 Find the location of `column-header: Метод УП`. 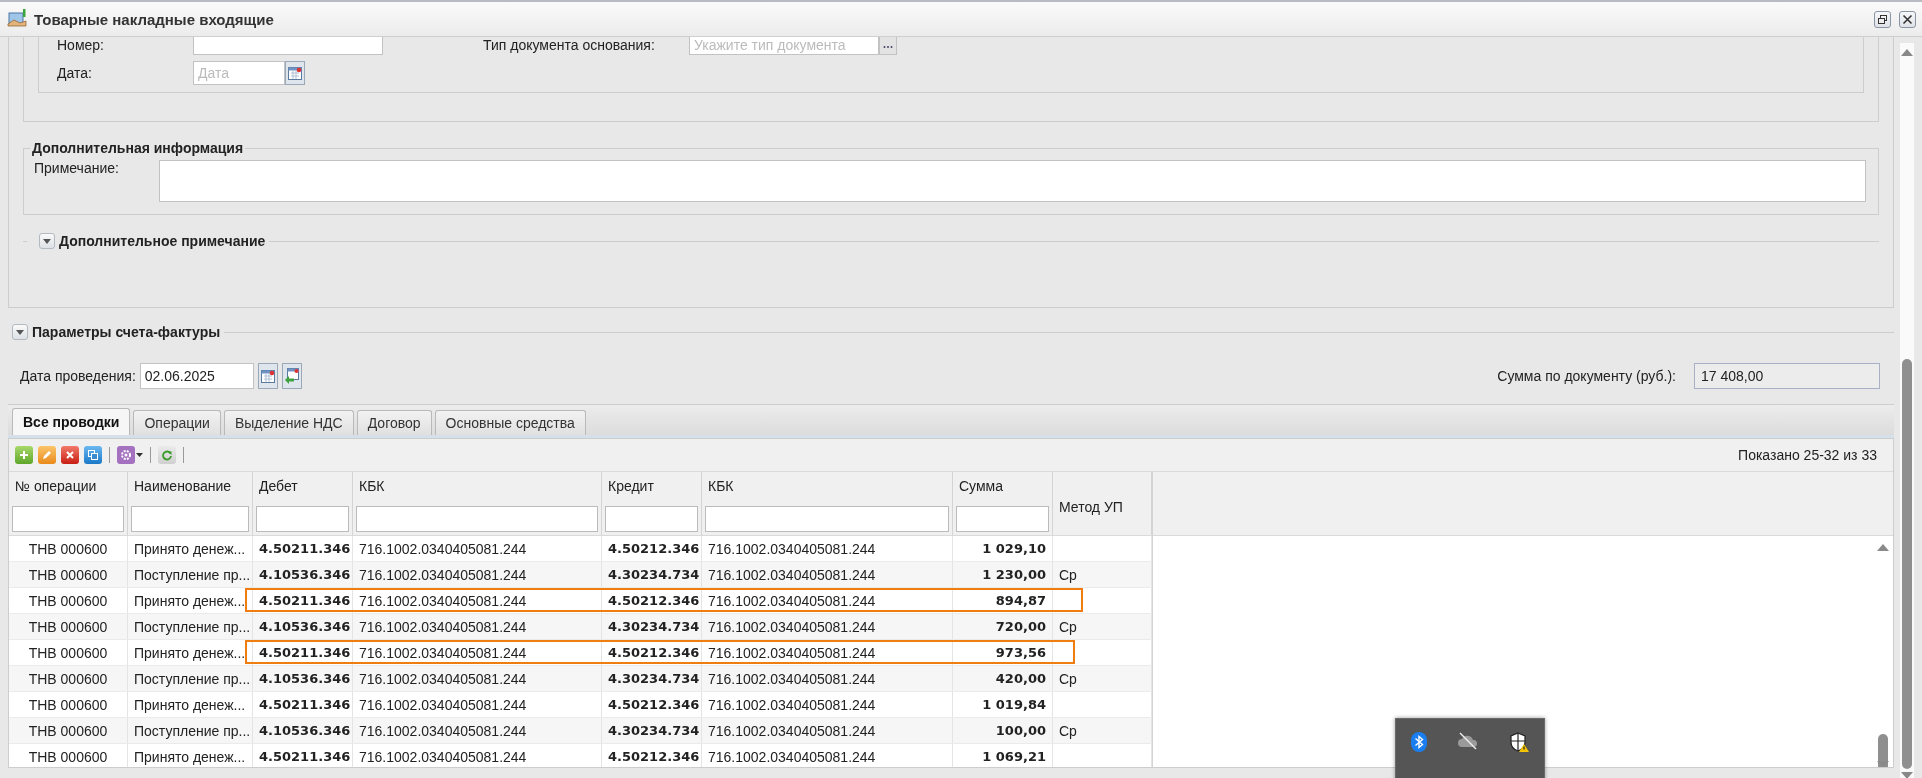

column-header: Метод УП is located at coordinates (1103, 506).